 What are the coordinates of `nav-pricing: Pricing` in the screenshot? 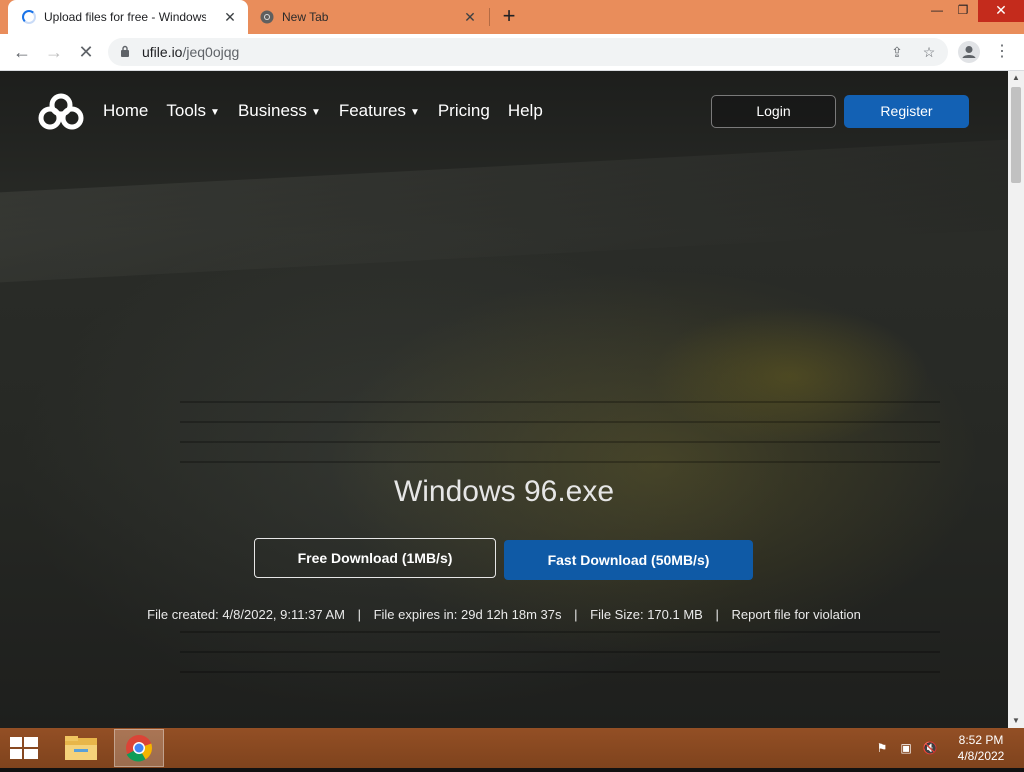 It's located at (464, 111).